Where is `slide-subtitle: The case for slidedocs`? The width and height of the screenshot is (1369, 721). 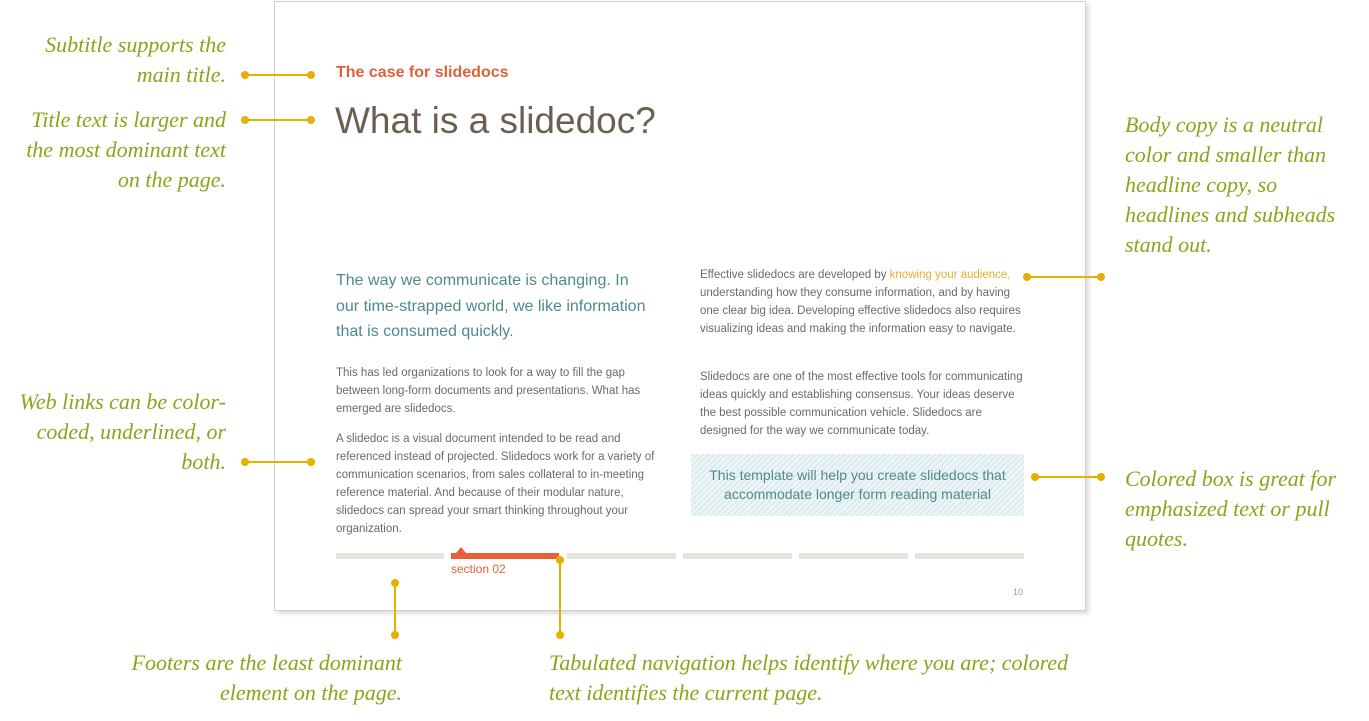 slide-subtitle: The case for slidedocs is located at coordinates (422, 72).